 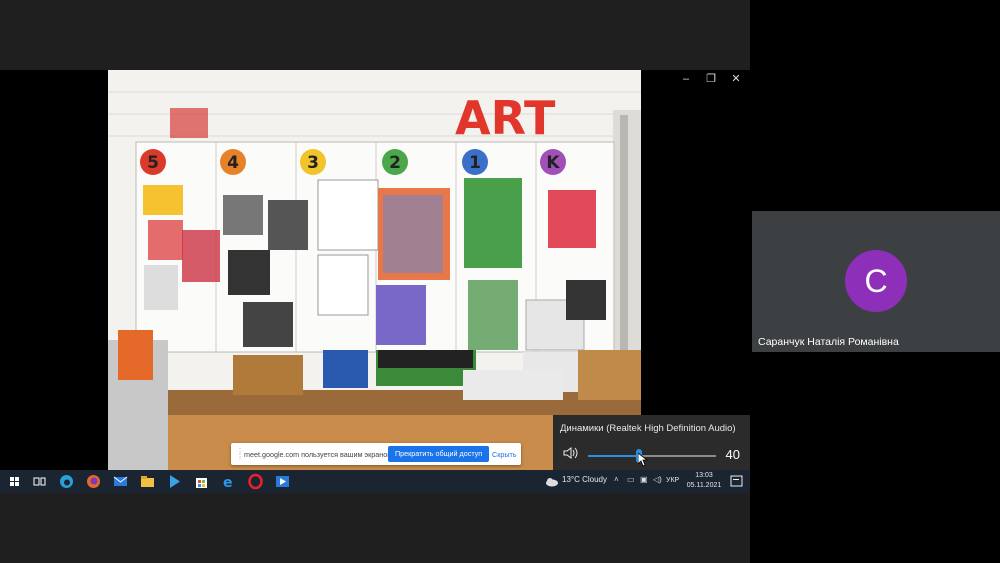 I want to click on minimize-icon: –, so click(x=686, y=79).